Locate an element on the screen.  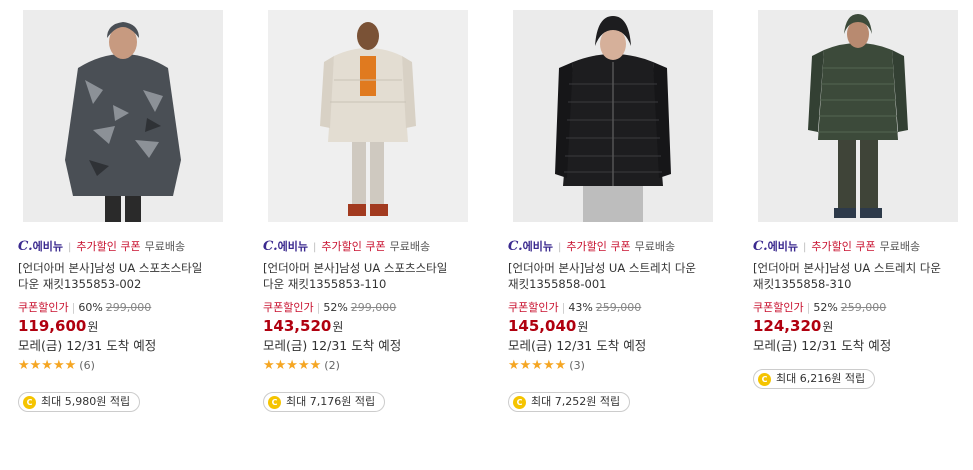
sale-price: 143,520원 is located at coordinates (303, 326).